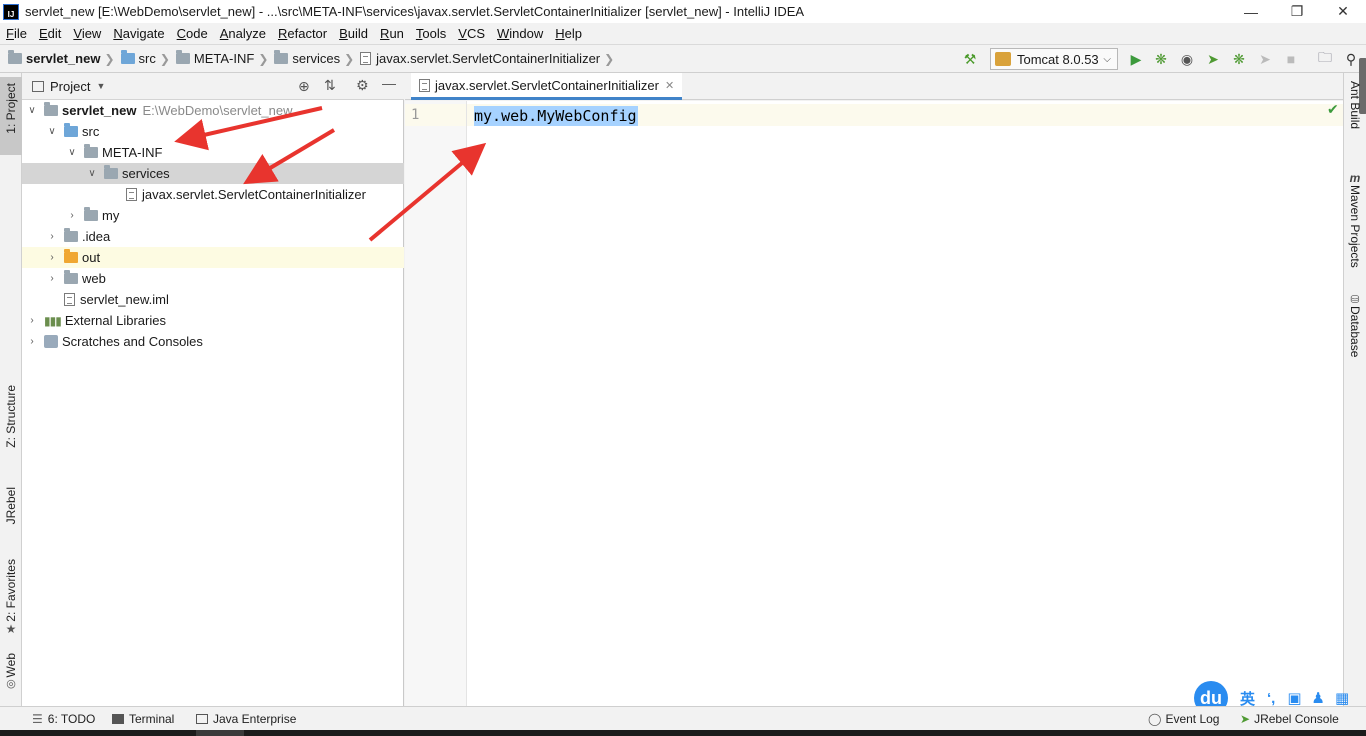 This screenshot has height=736, width=1366. What do you see at coordinates (255, 719) in the screenshot?
I see `tab-java-enterprise-label: Java Enterprise` at bounding box center [255, 719].